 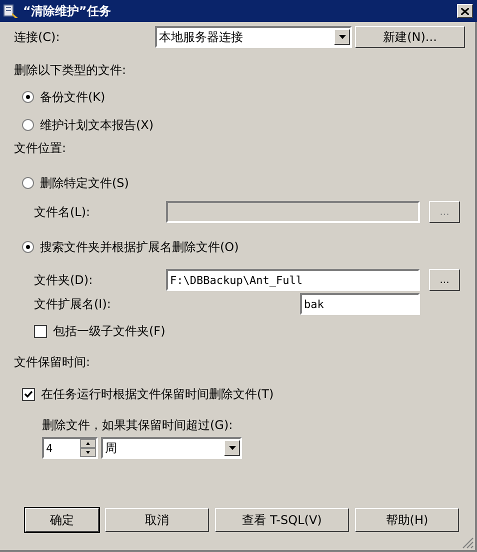 What do you see at coordinates (73, 304) in the screenshot?
I see `field-label: 文件扩展名(I):` at bounding box center [73, 304].